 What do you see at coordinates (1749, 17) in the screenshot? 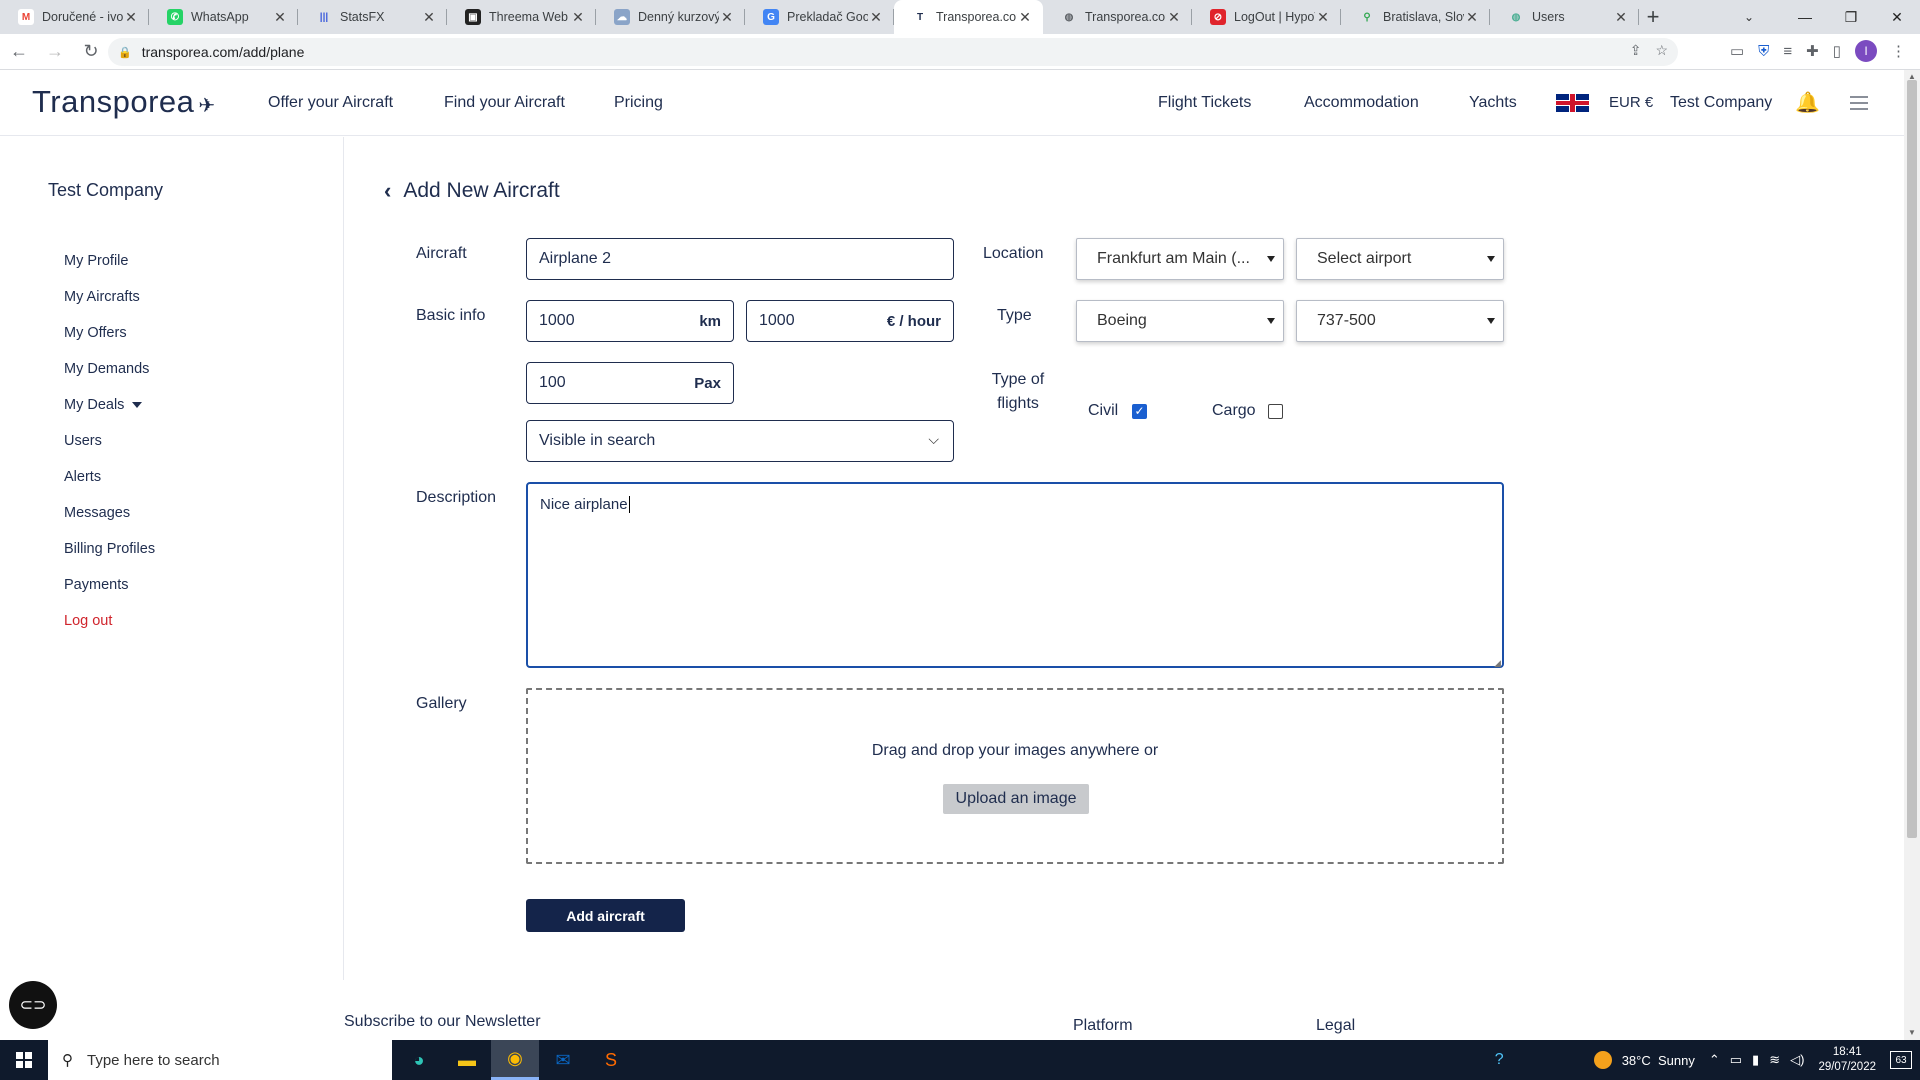
I see `tab-search-icon: ⌄` at bounding box center [1749, 17].